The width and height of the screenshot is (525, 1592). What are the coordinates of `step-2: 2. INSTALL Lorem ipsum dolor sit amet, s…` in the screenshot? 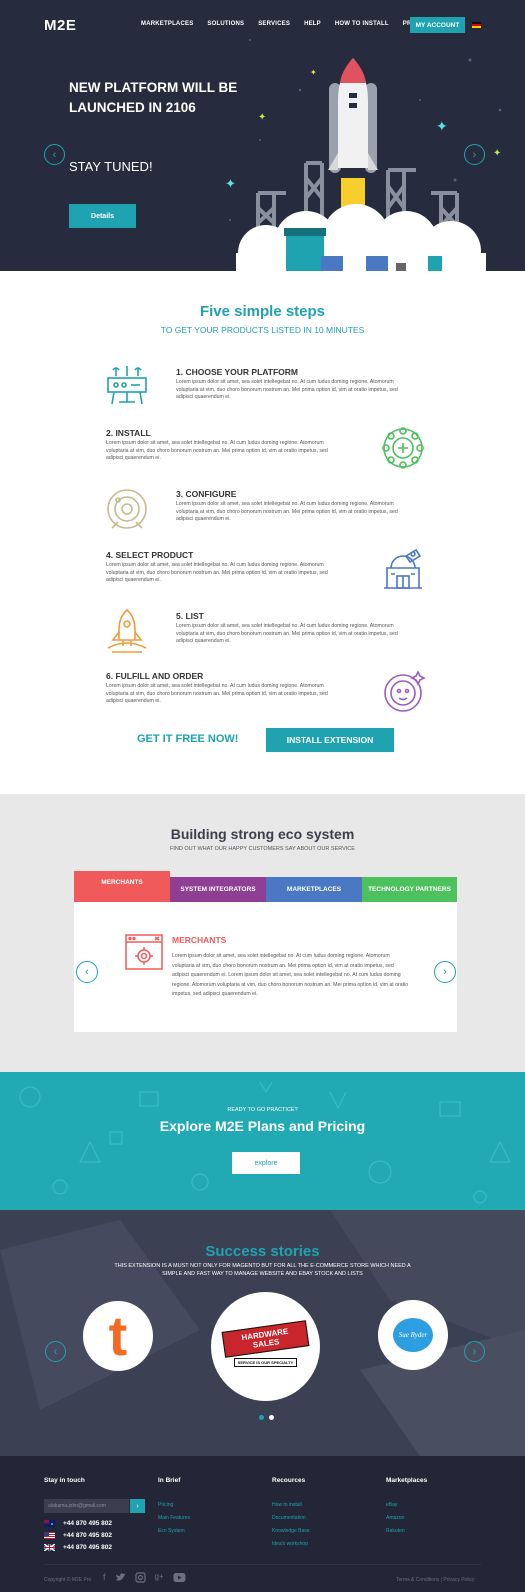 It's located at (226, 445).